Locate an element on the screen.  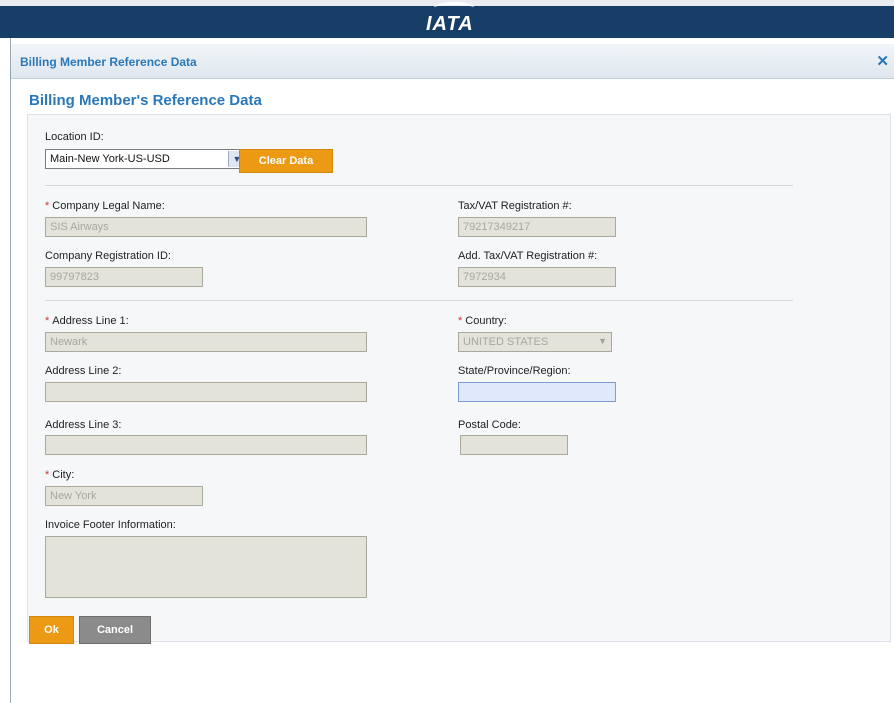
location-id-select: Main-New York-US-USD ▼ is located at coordinates (146, 159).